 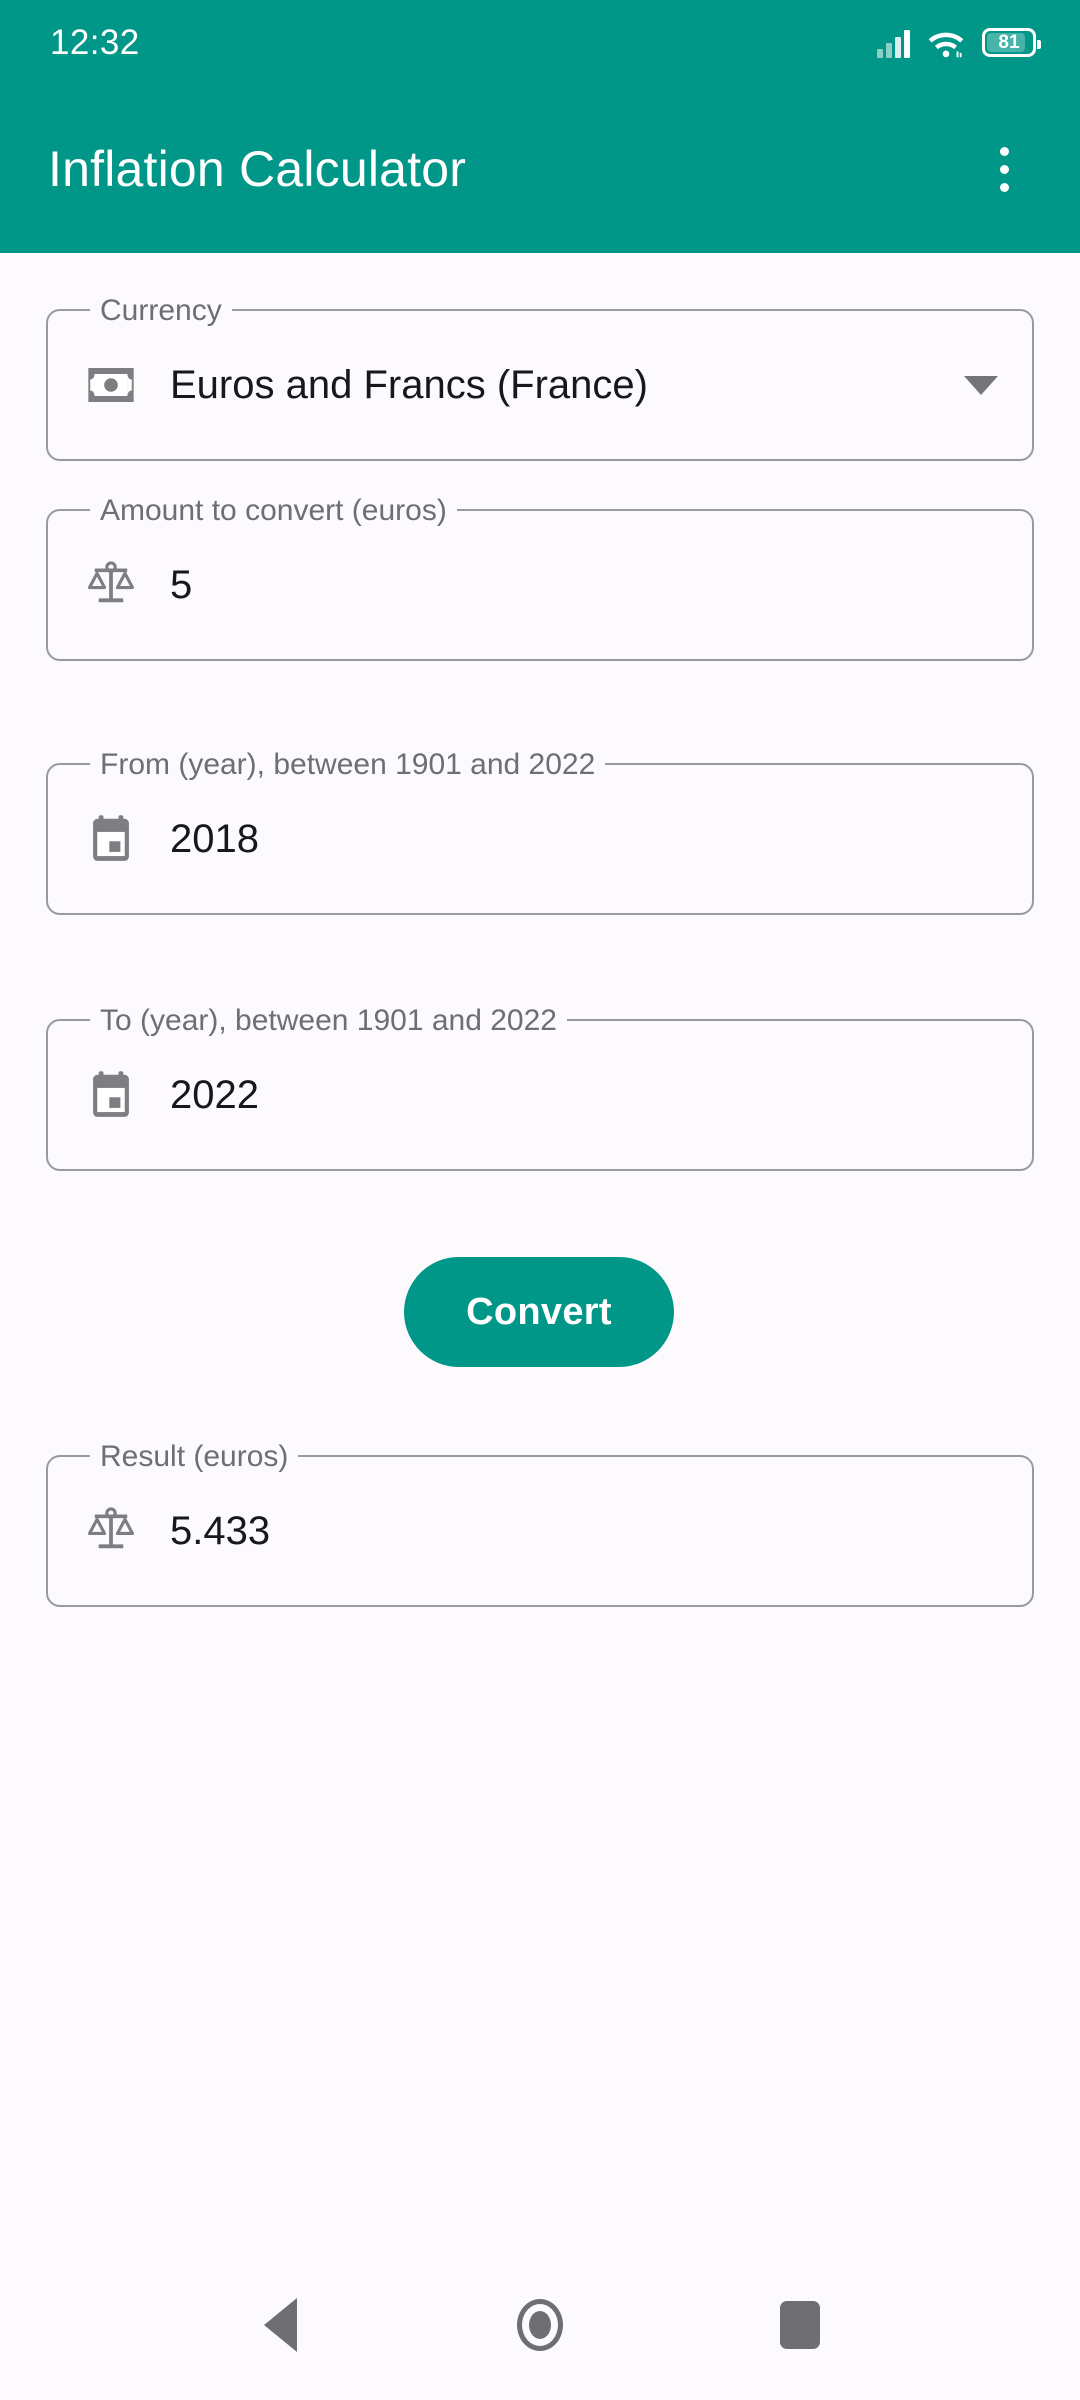 I want to click on result-field: Result (euros) 5.433, so click(x=540, y=1523).